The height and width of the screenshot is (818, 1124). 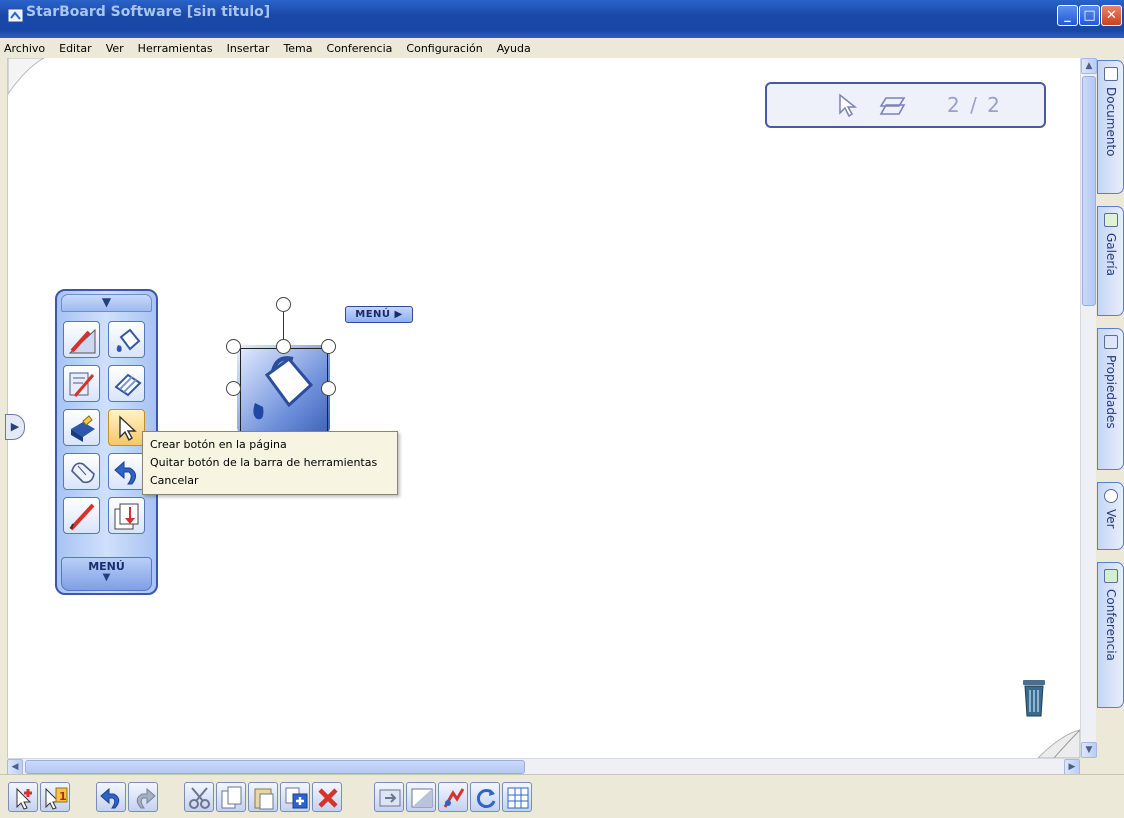 I want to click on delete-button, so click(x=327, y=797).